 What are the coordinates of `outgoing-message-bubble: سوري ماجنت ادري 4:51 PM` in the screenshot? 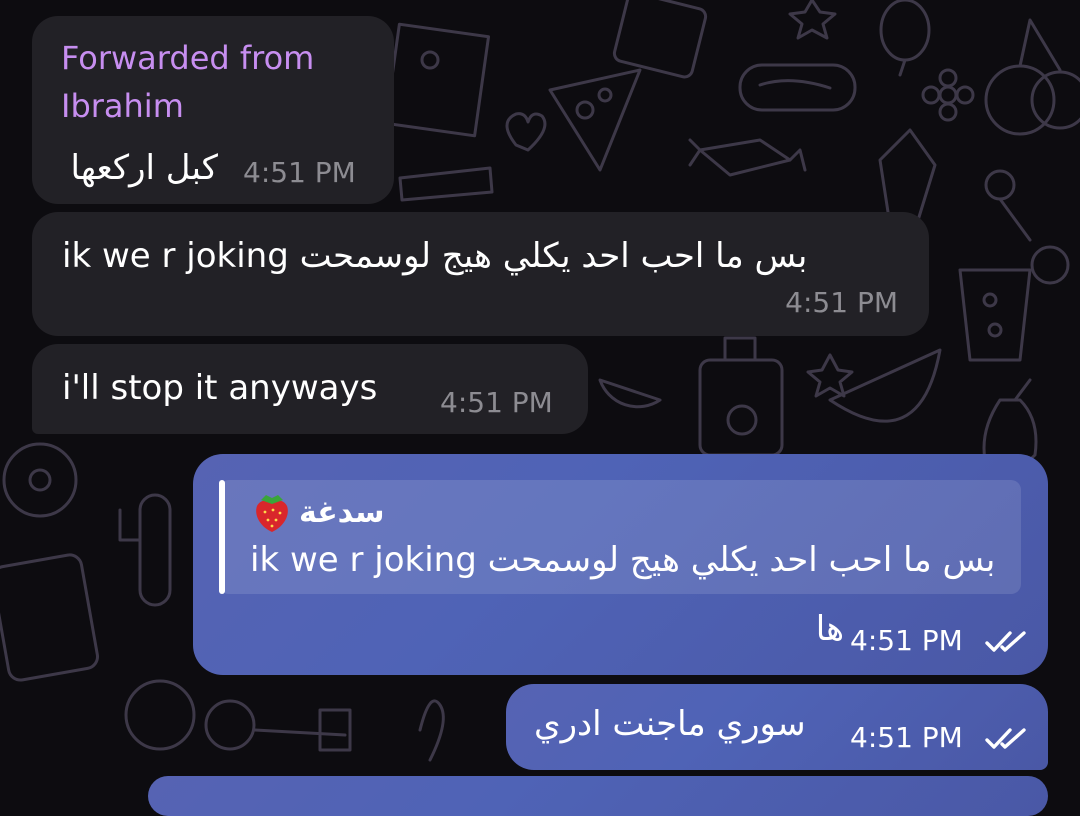 It's located at (777, 727).